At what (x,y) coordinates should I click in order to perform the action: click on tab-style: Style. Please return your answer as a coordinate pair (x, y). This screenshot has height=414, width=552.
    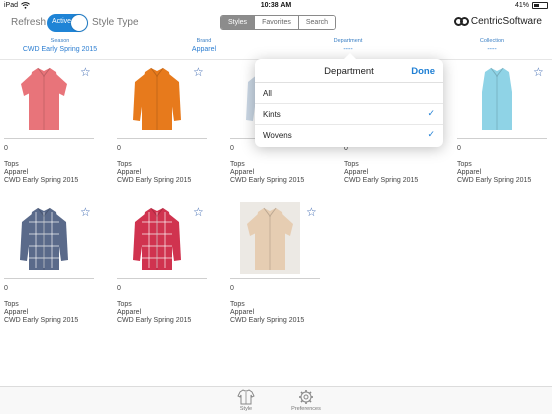
    Looking at the image, I should click on (246, 400).